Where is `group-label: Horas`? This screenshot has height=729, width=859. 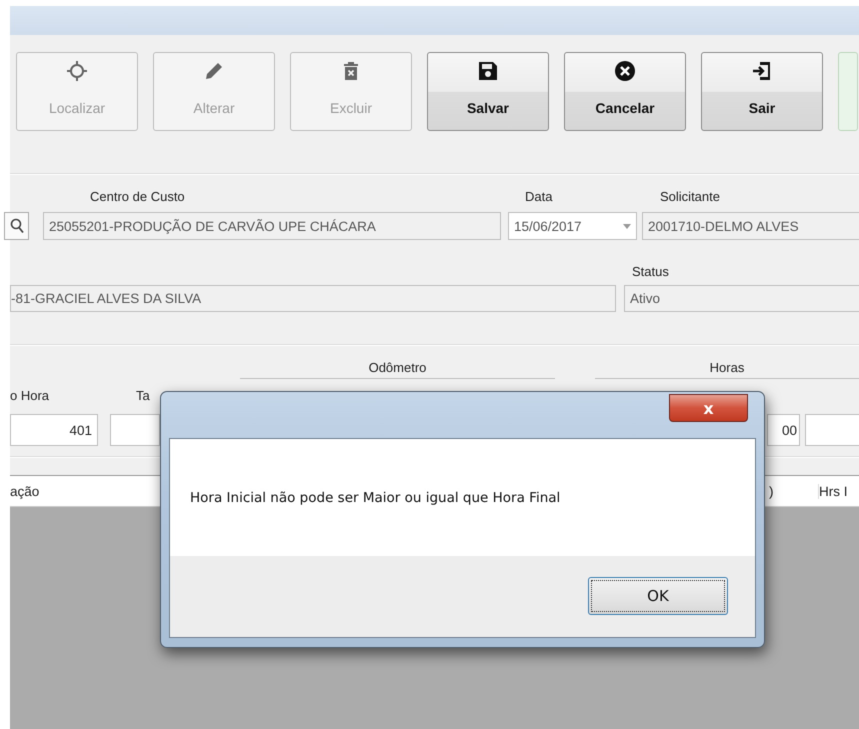 group-label: Horas is located at coordinates (727, 367).